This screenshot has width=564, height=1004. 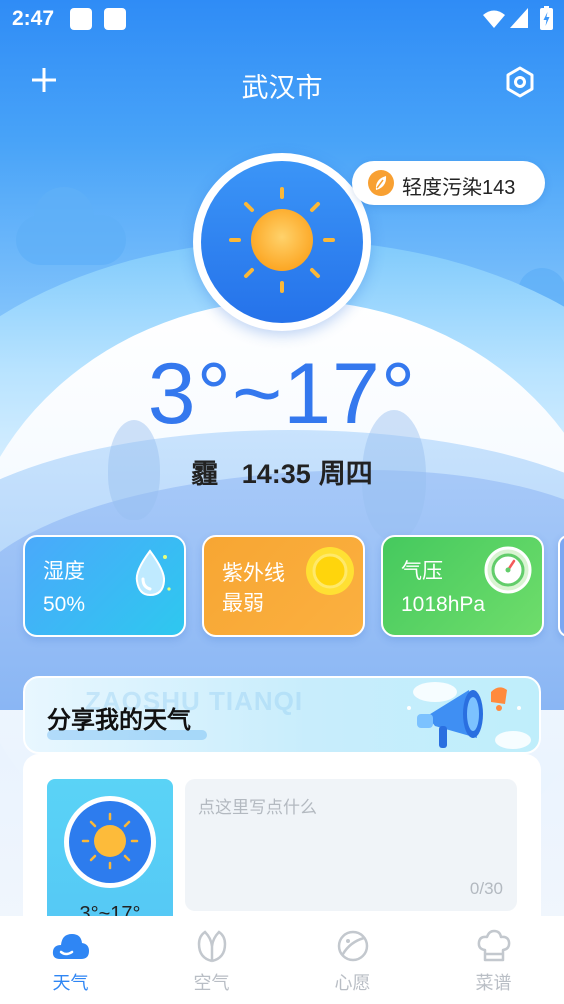 What do you see at coordinates (462, 586) in the screenshot?
I see `pressure-card: 气压 1018hPa` at bounding box center [462, 586].